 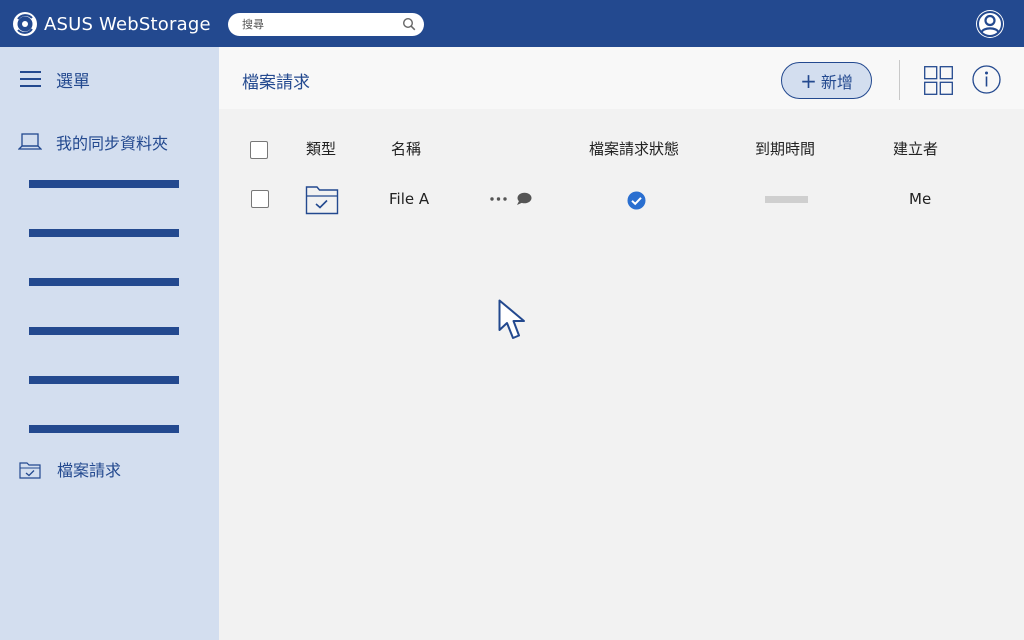 What do you see at coordinates (634, 148) in the screenshot?
I see `column-header-status: 檔案請求狀態` at bounding box center [634, 148].